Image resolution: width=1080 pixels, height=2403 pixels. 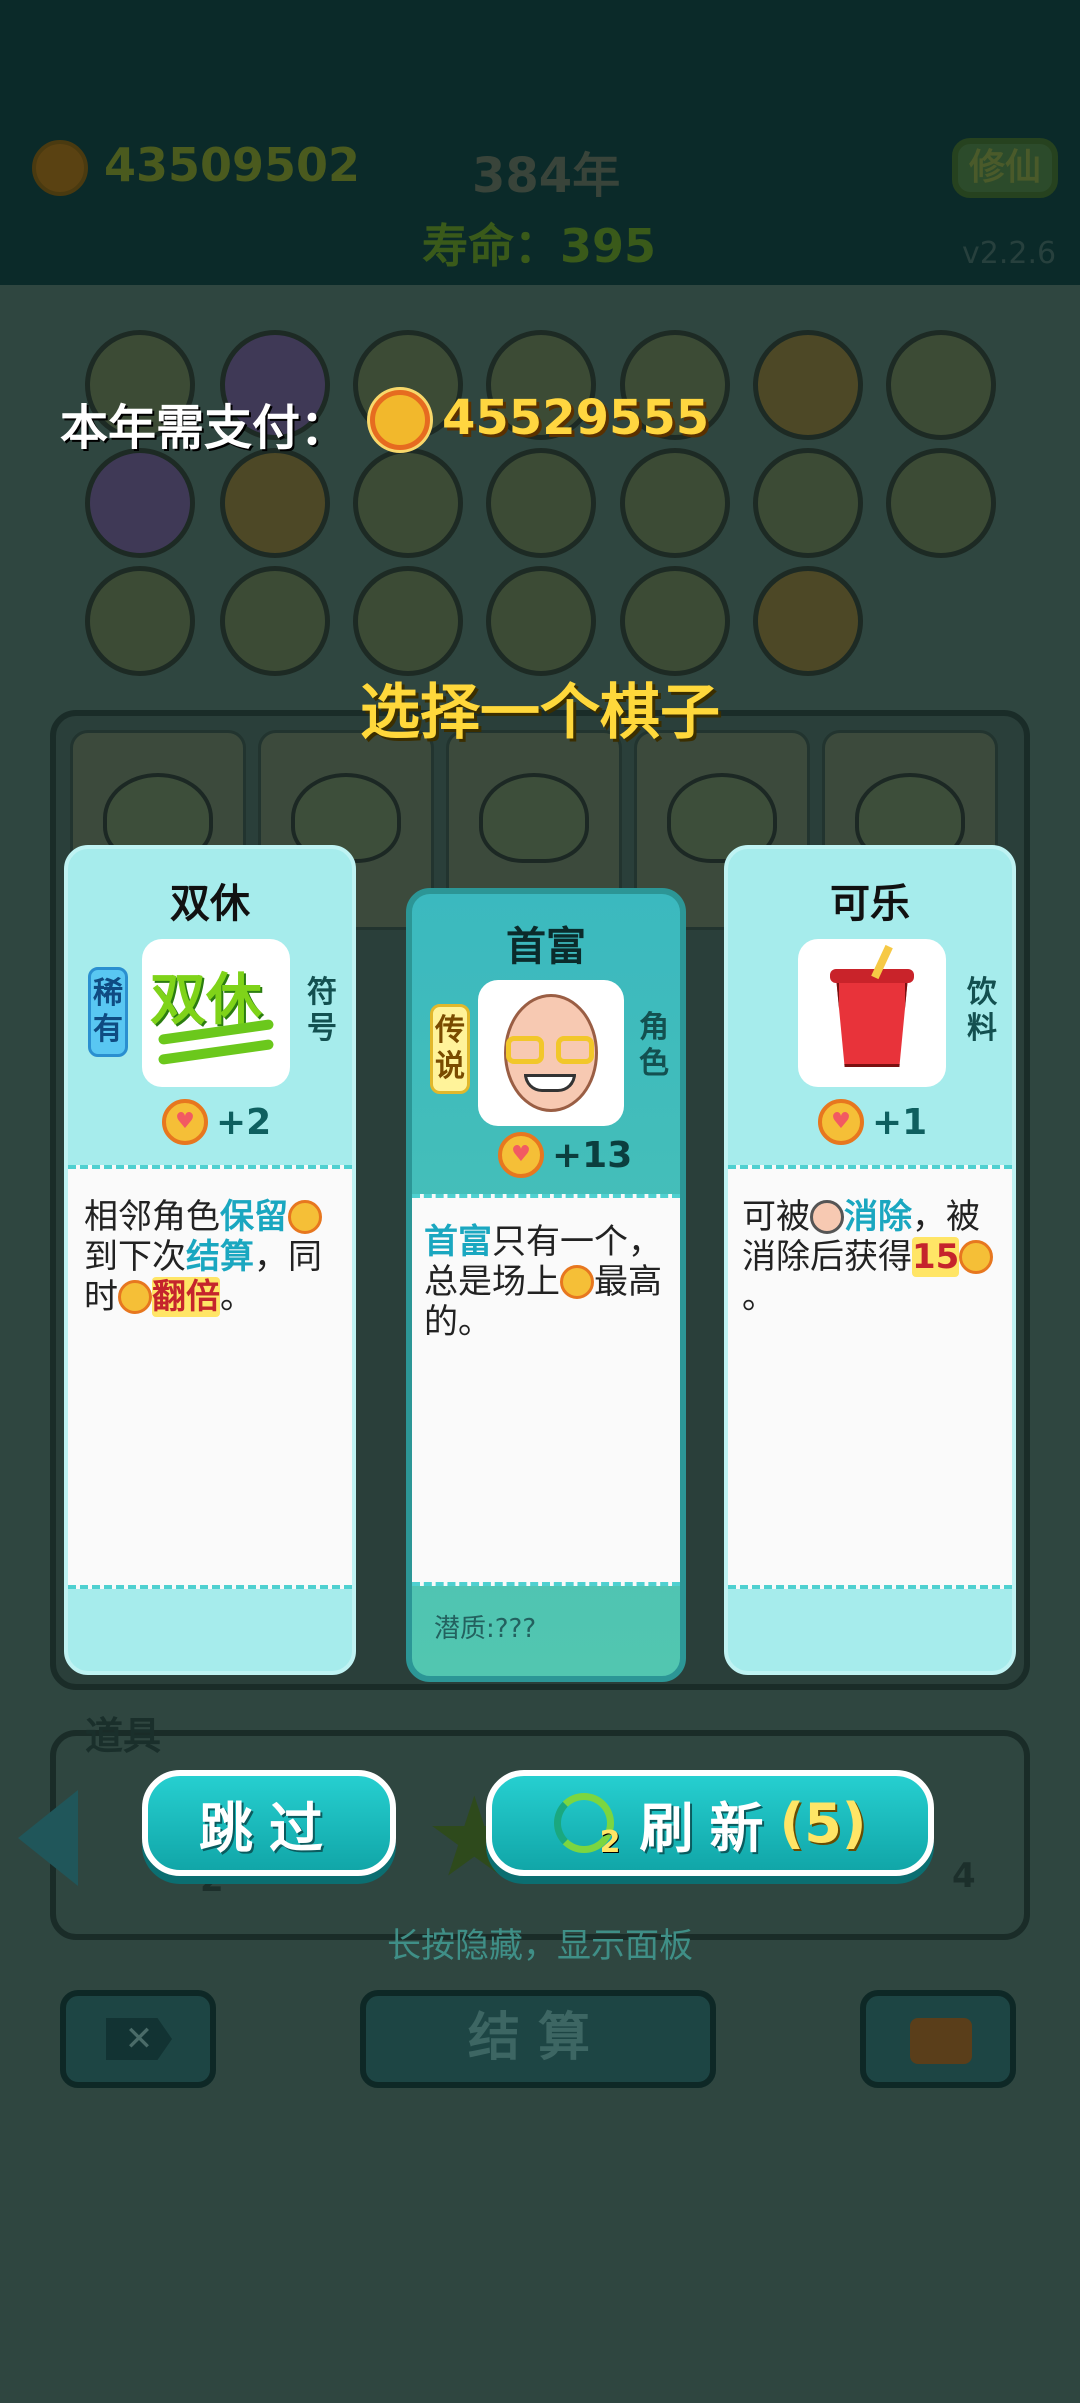 I want to click on refresh-button: 2 刷新 (5), so click(x=710, y=1823).